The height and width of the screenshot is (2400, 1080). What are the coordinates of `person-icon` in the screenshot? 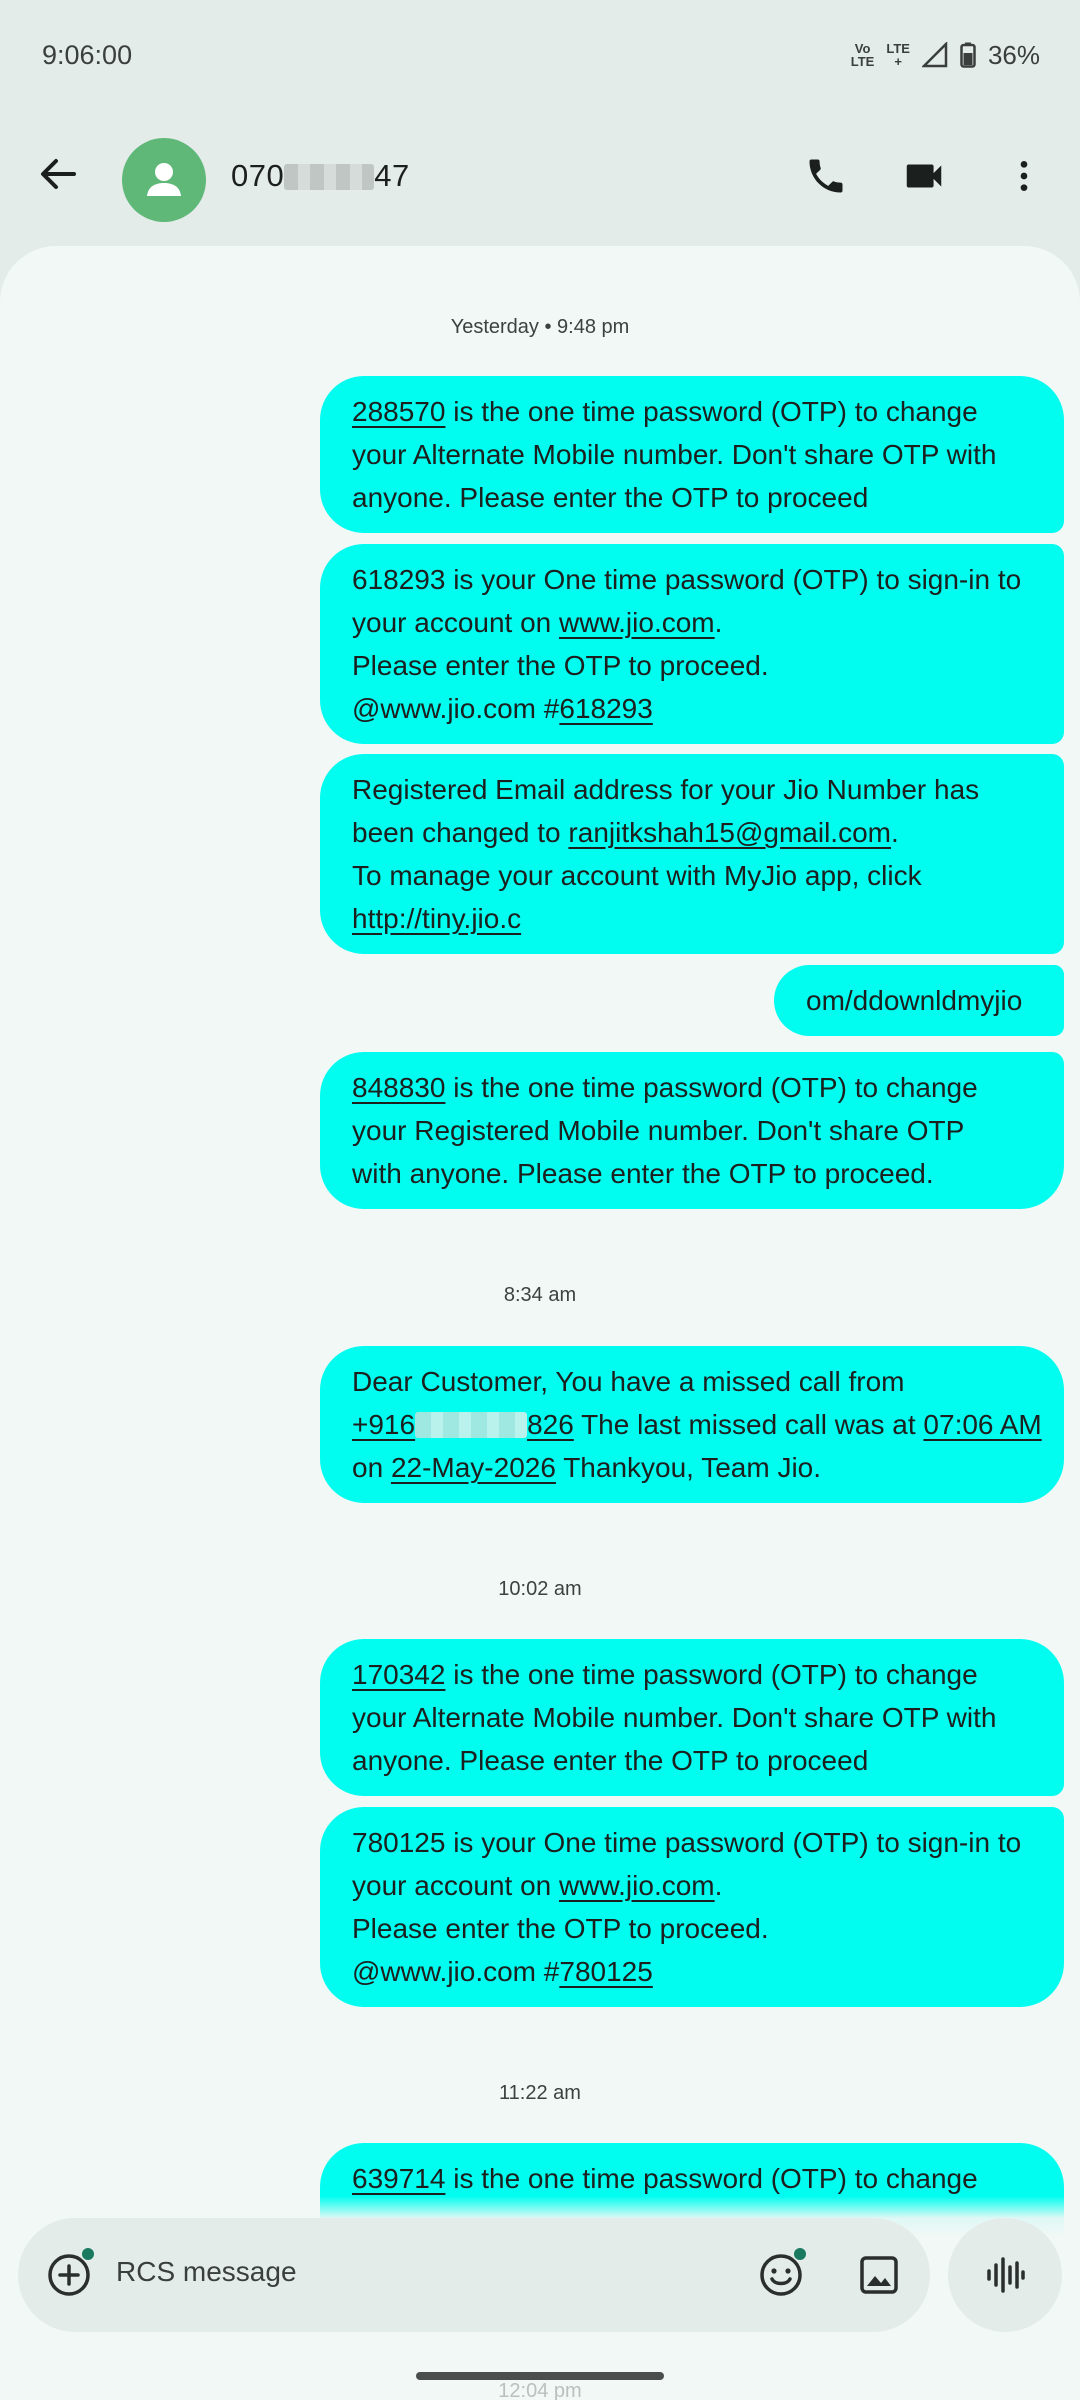 It's located at (164, 179).